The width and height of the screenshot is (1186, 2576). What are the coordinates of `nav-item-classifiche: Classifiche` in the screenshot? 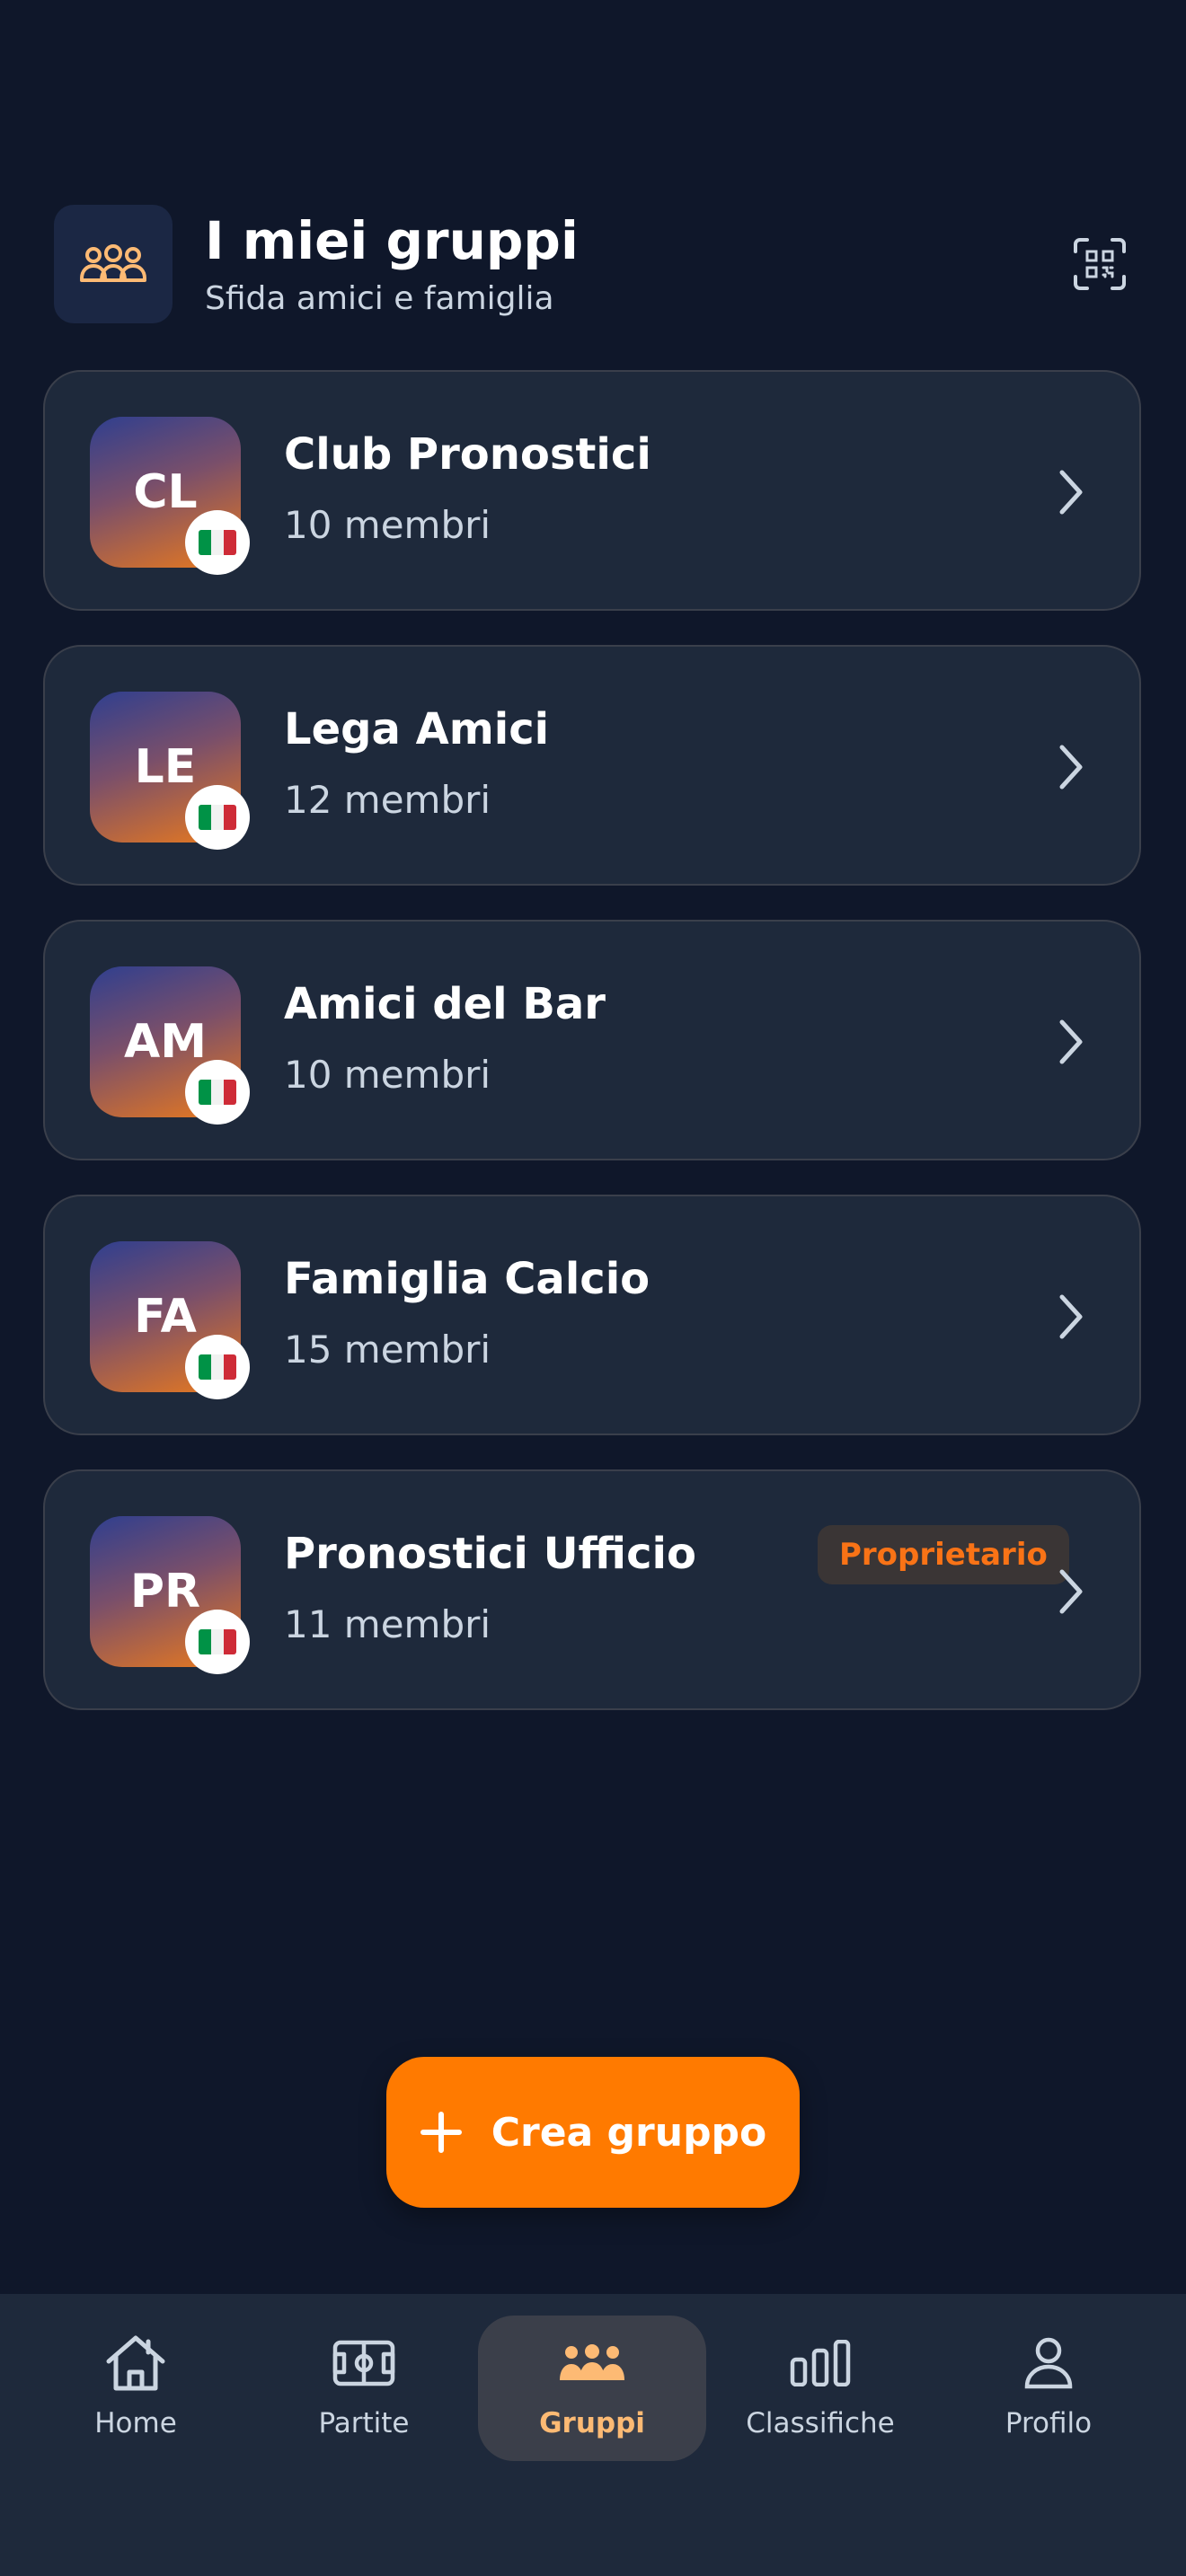 It's located at (820, 2388).